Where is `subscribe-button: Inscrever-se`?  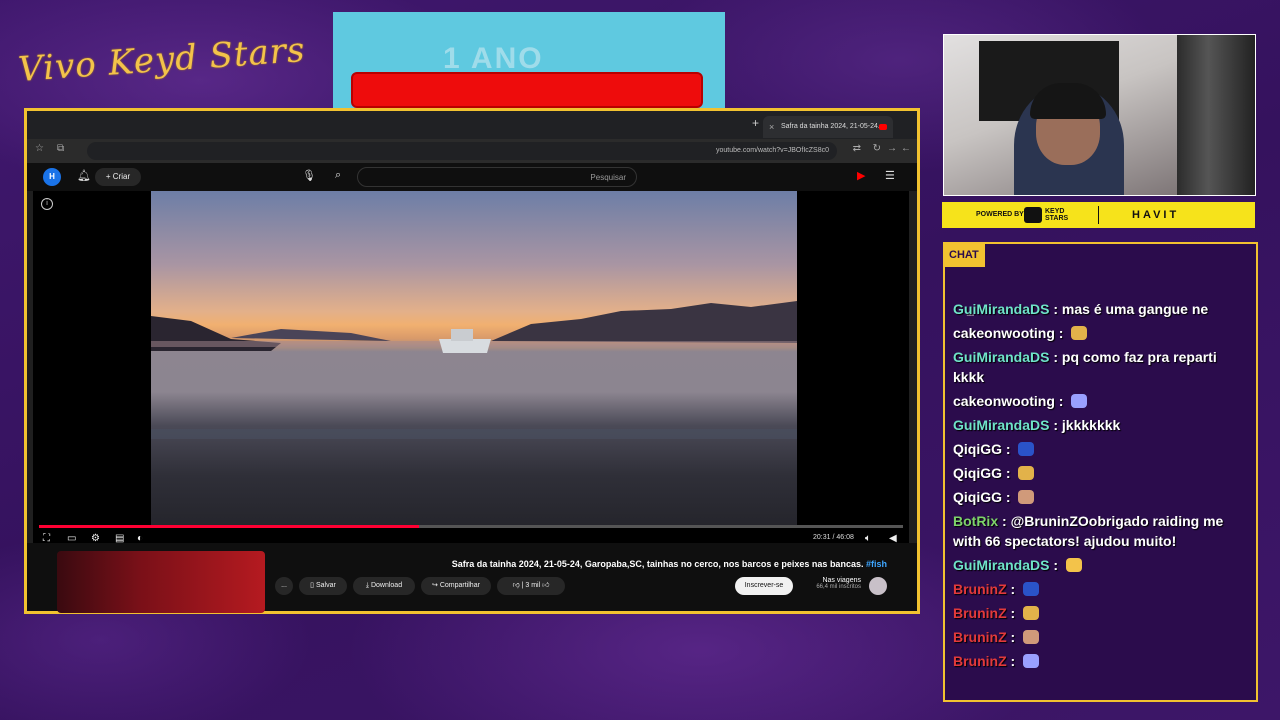
subscribe-button: Inscrever-se is located at coordinates (764, 586).